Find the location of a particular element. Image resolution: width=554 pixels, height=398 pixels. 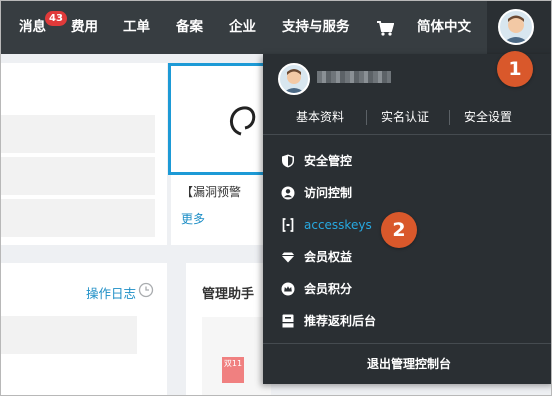

helper-card: 管理助手 双11 is located at coordinates (228, 329).